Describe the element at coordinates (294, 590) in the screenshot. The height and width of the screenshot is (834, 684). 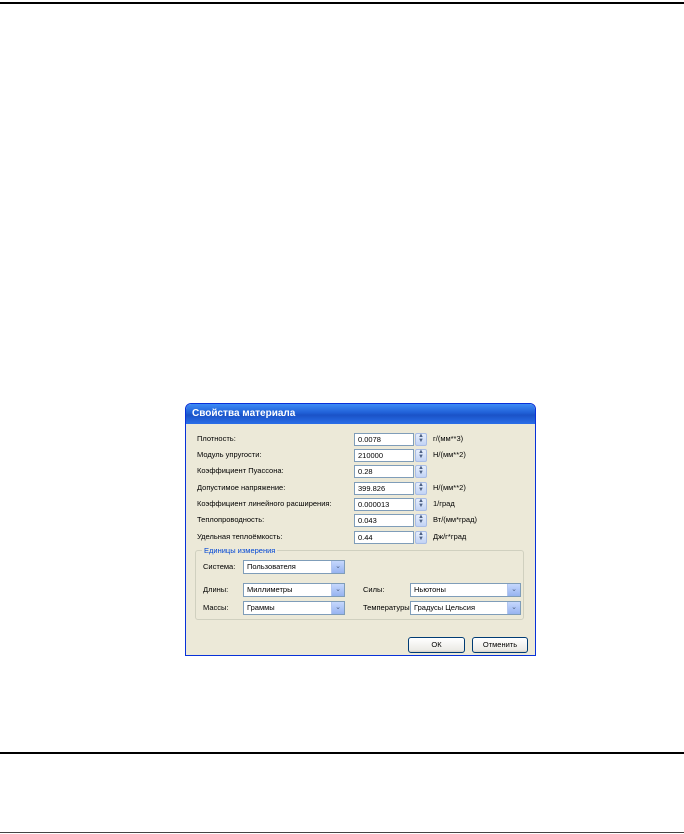
I see `length-select: Миллиметры ⌄` at that location.